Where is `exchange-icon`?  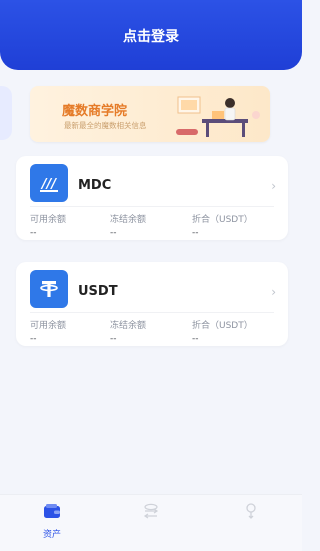
exchange-icon is located at coordinates (151, 511).